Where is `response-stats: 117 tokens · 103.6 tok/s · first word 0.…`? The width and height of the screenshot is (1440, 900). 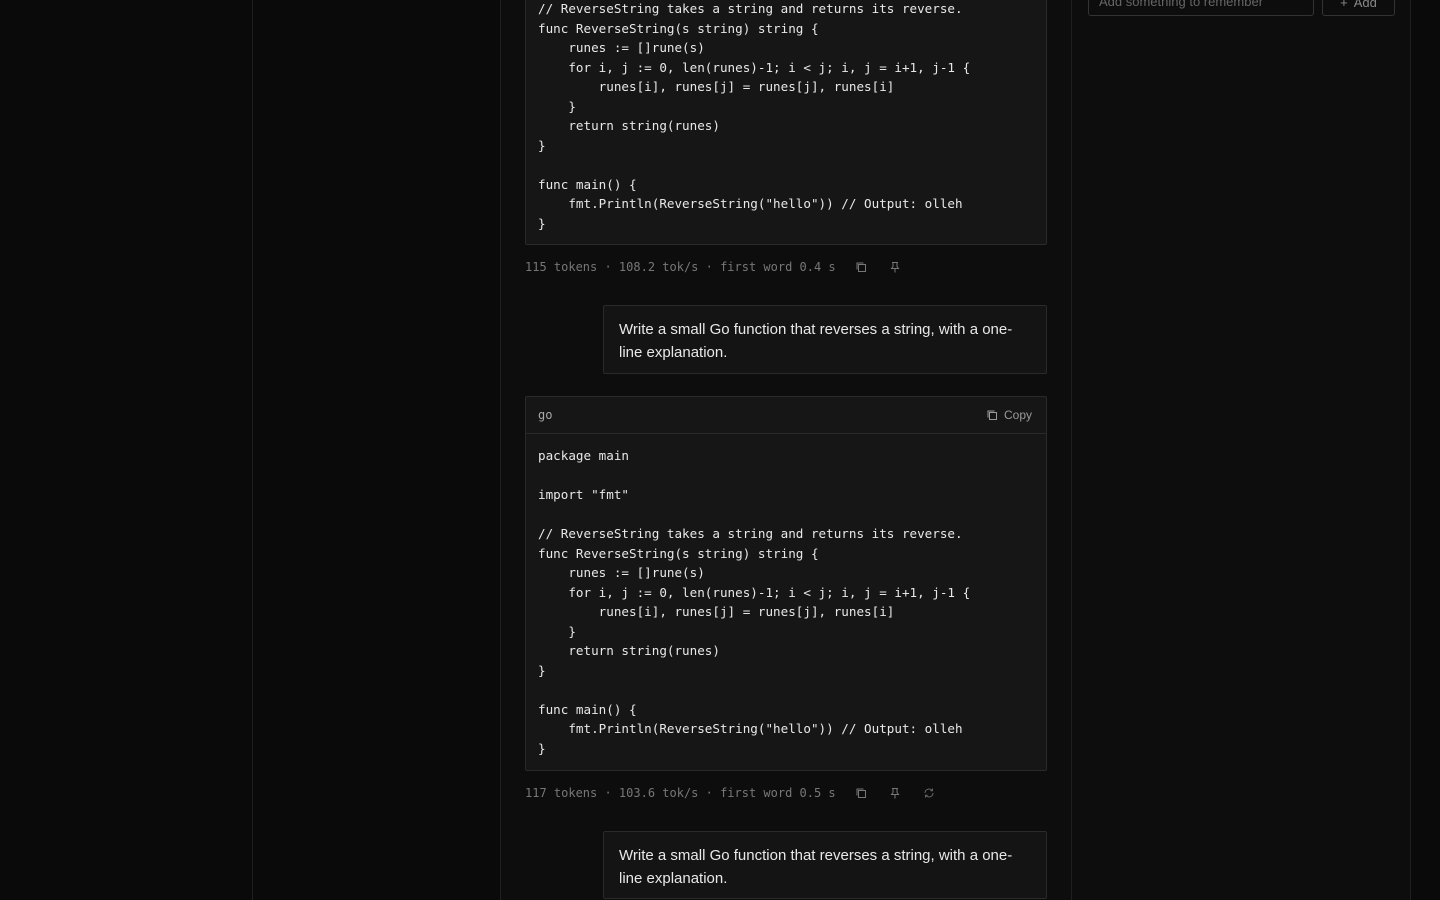
response-stats: 117 tokens · 103.6 tok/s · first word 0.… is located at coordinates (730, 793).